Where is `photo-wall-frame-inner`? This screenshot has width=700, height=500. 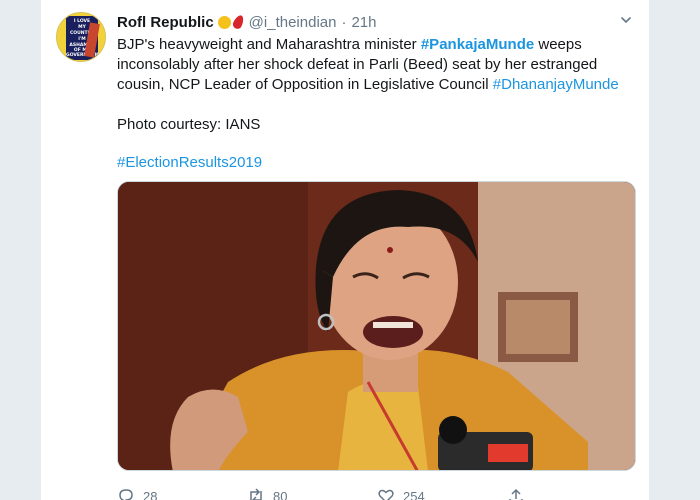
photo-wall-frame-inner is located at coordinates (538, 327).